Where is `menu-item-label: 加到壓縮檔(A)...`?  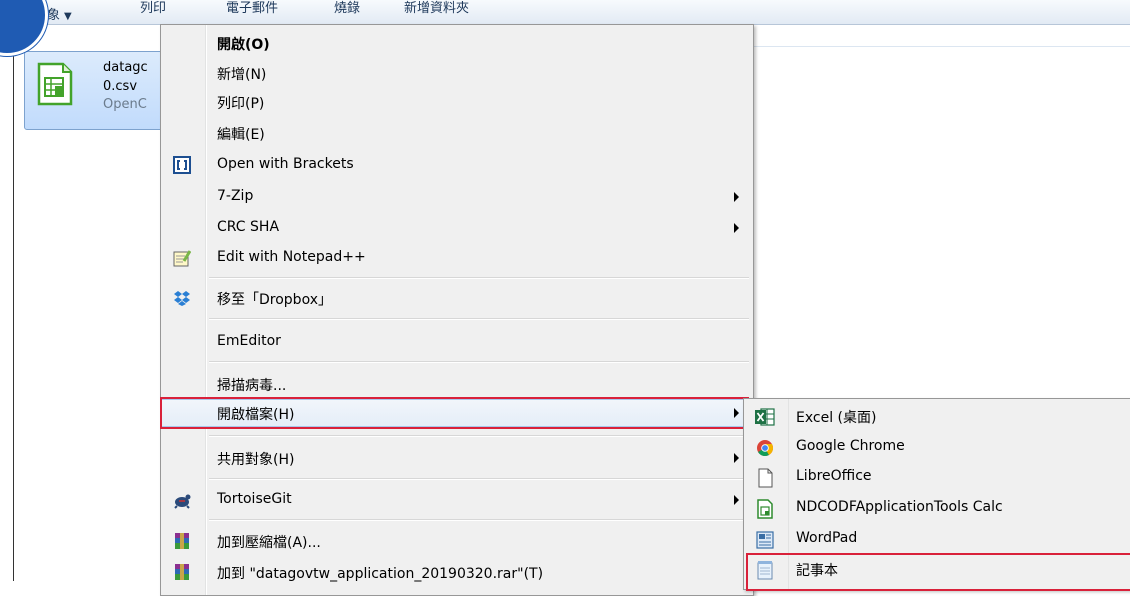 menu-item-label: 加到壓縮檔(A)... is located at coordinates (269, 543).